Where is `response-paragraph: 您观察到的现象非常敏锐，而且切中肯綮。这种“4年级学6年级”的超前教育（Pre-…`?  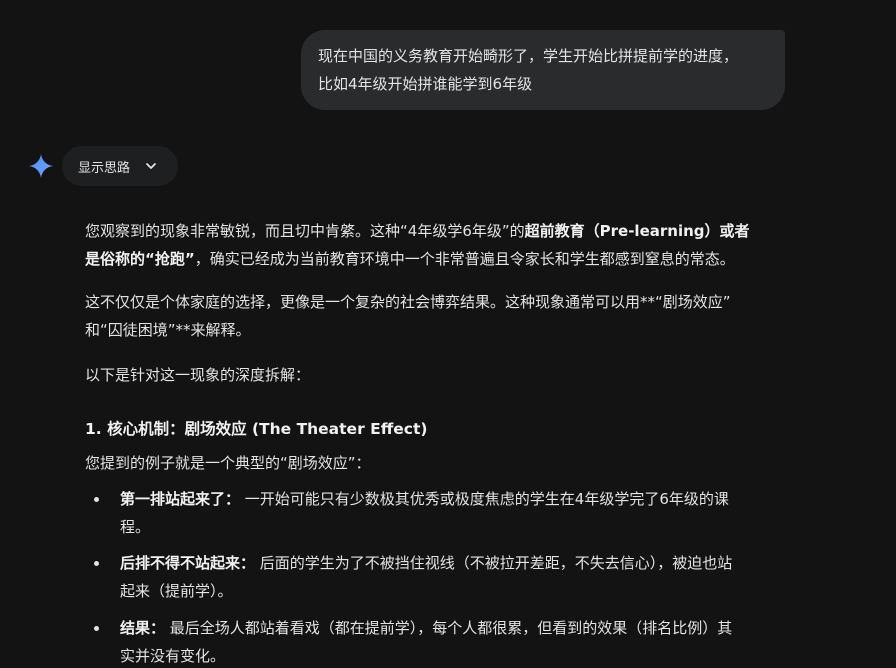
response-paragraph: 您观察到的现象非常敏锐，而且切中肯綮。这种“4年级学6年级”的超前教育（Pre-… is located at coordinates (435, 245).